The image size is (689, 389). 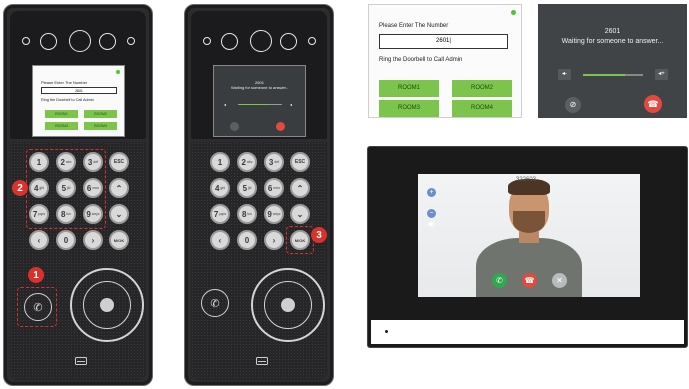 I want to click on step-badge-2: 2, so click(x=20, y=188).